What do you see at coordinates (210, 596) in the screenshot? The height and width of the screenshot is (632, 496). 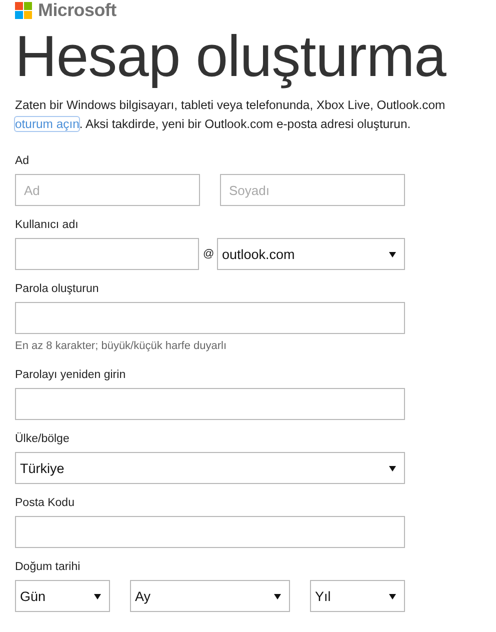 I see `dropdown: Ay` at bounding box center [210, 596].